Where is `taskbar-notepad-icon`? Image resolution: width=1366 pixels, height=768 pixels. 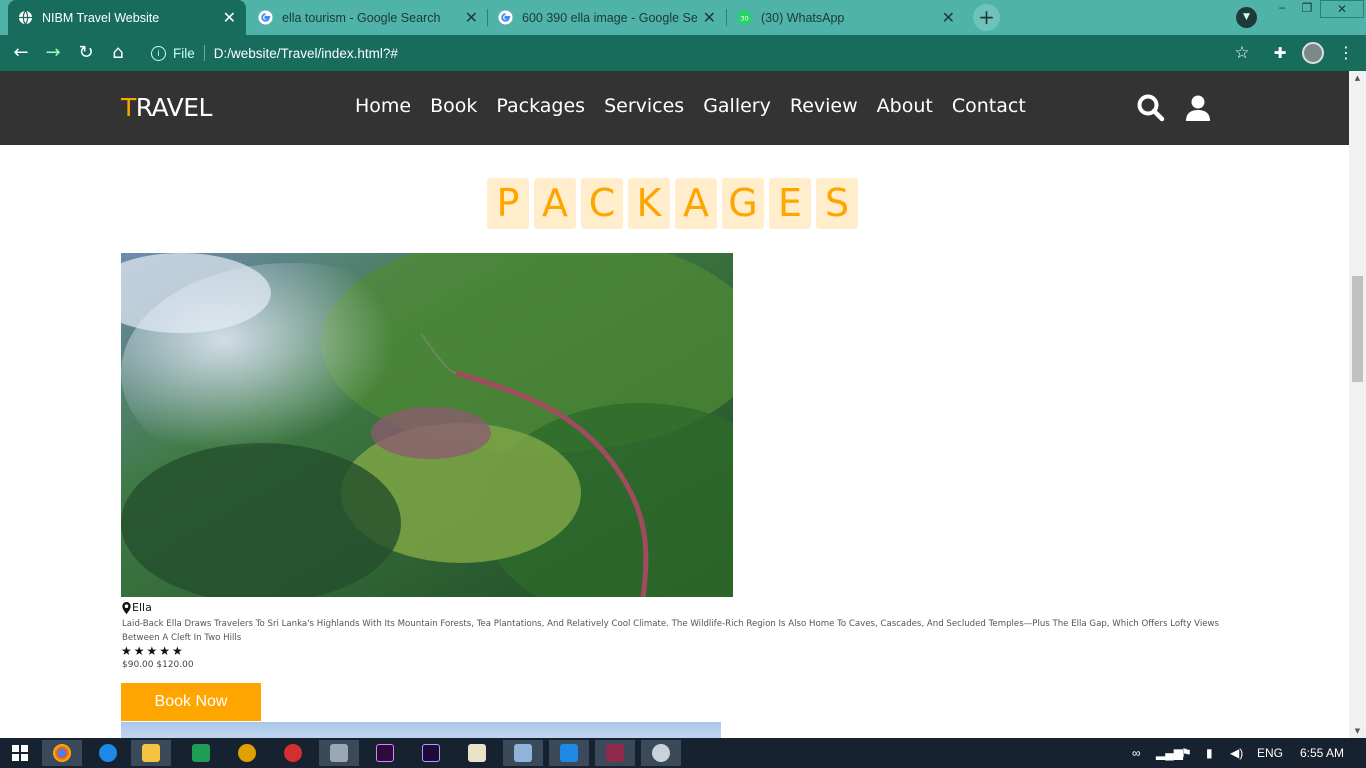 taskbar-notepad-icon is located at coordinates (477, 753).